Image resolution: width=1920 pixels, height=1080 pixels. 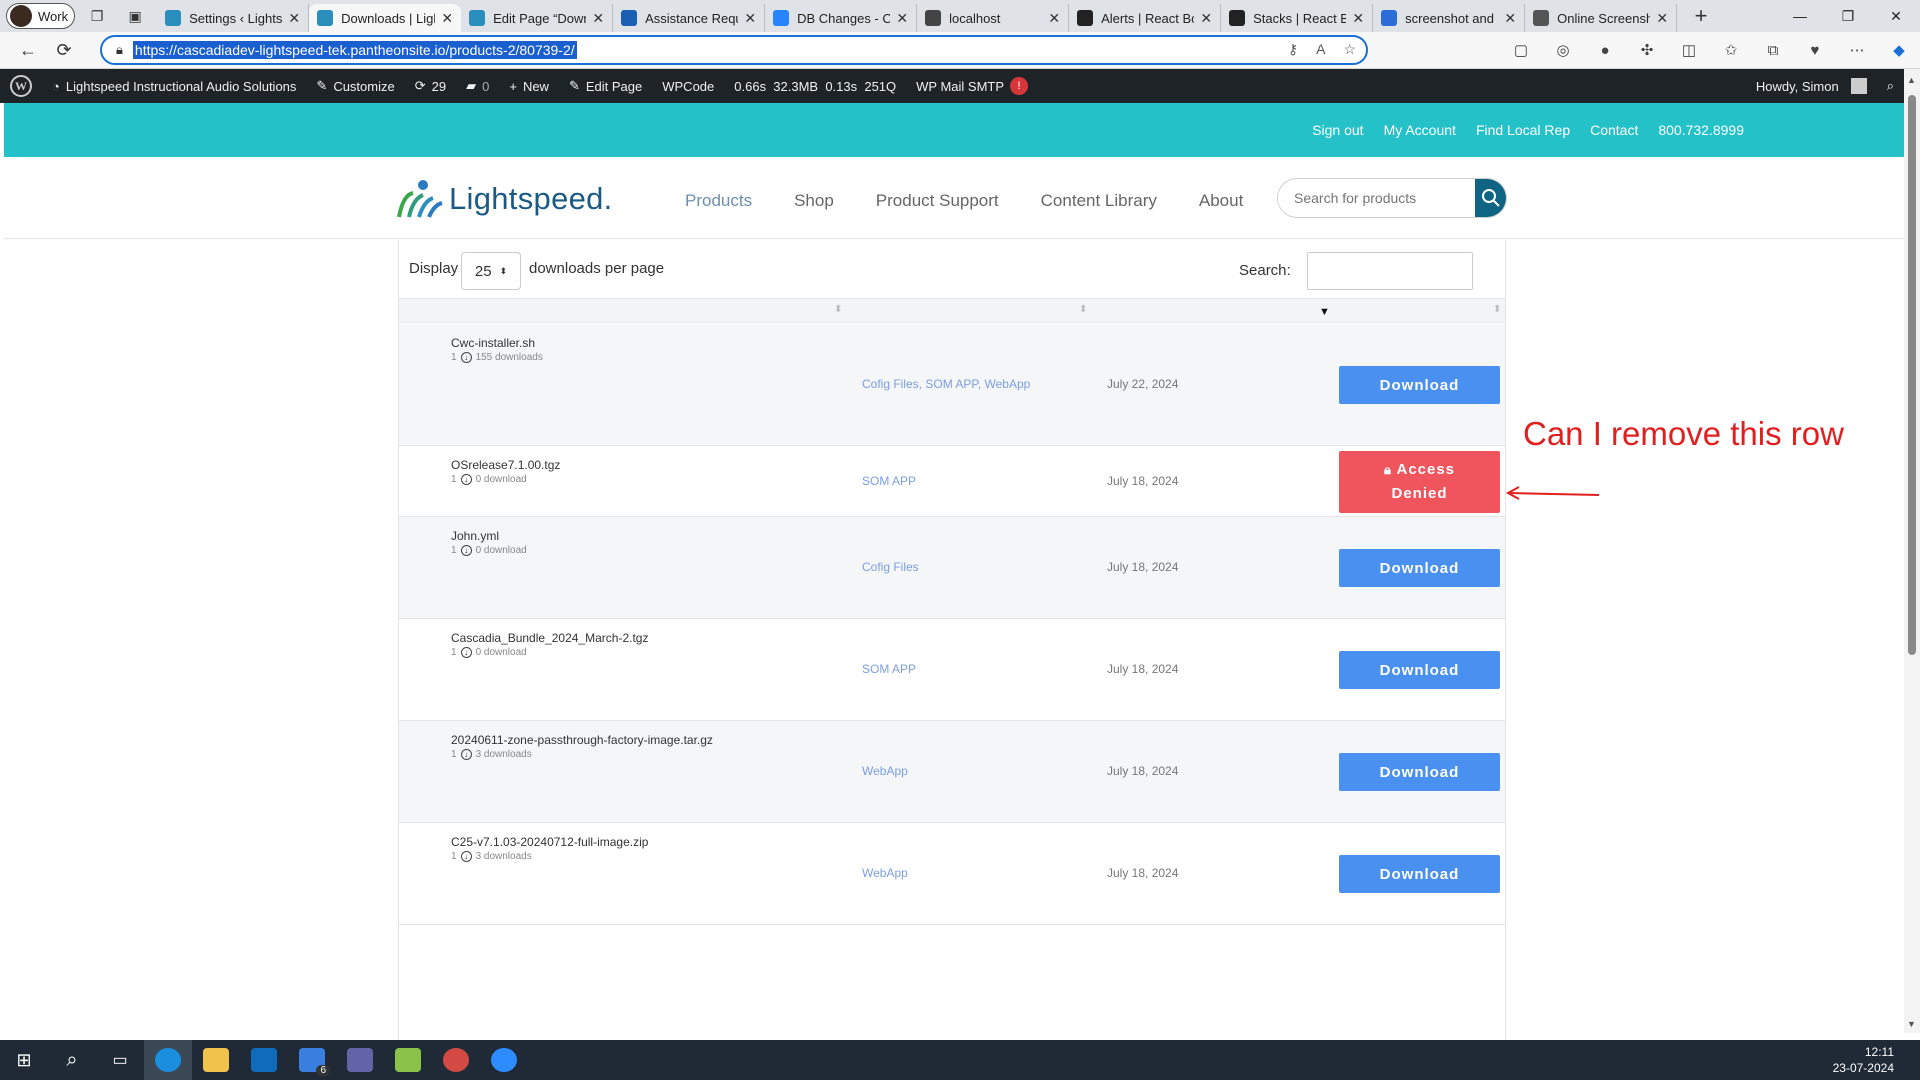 I want to click on minimize-icon: —, so click(x=1800, y=16).